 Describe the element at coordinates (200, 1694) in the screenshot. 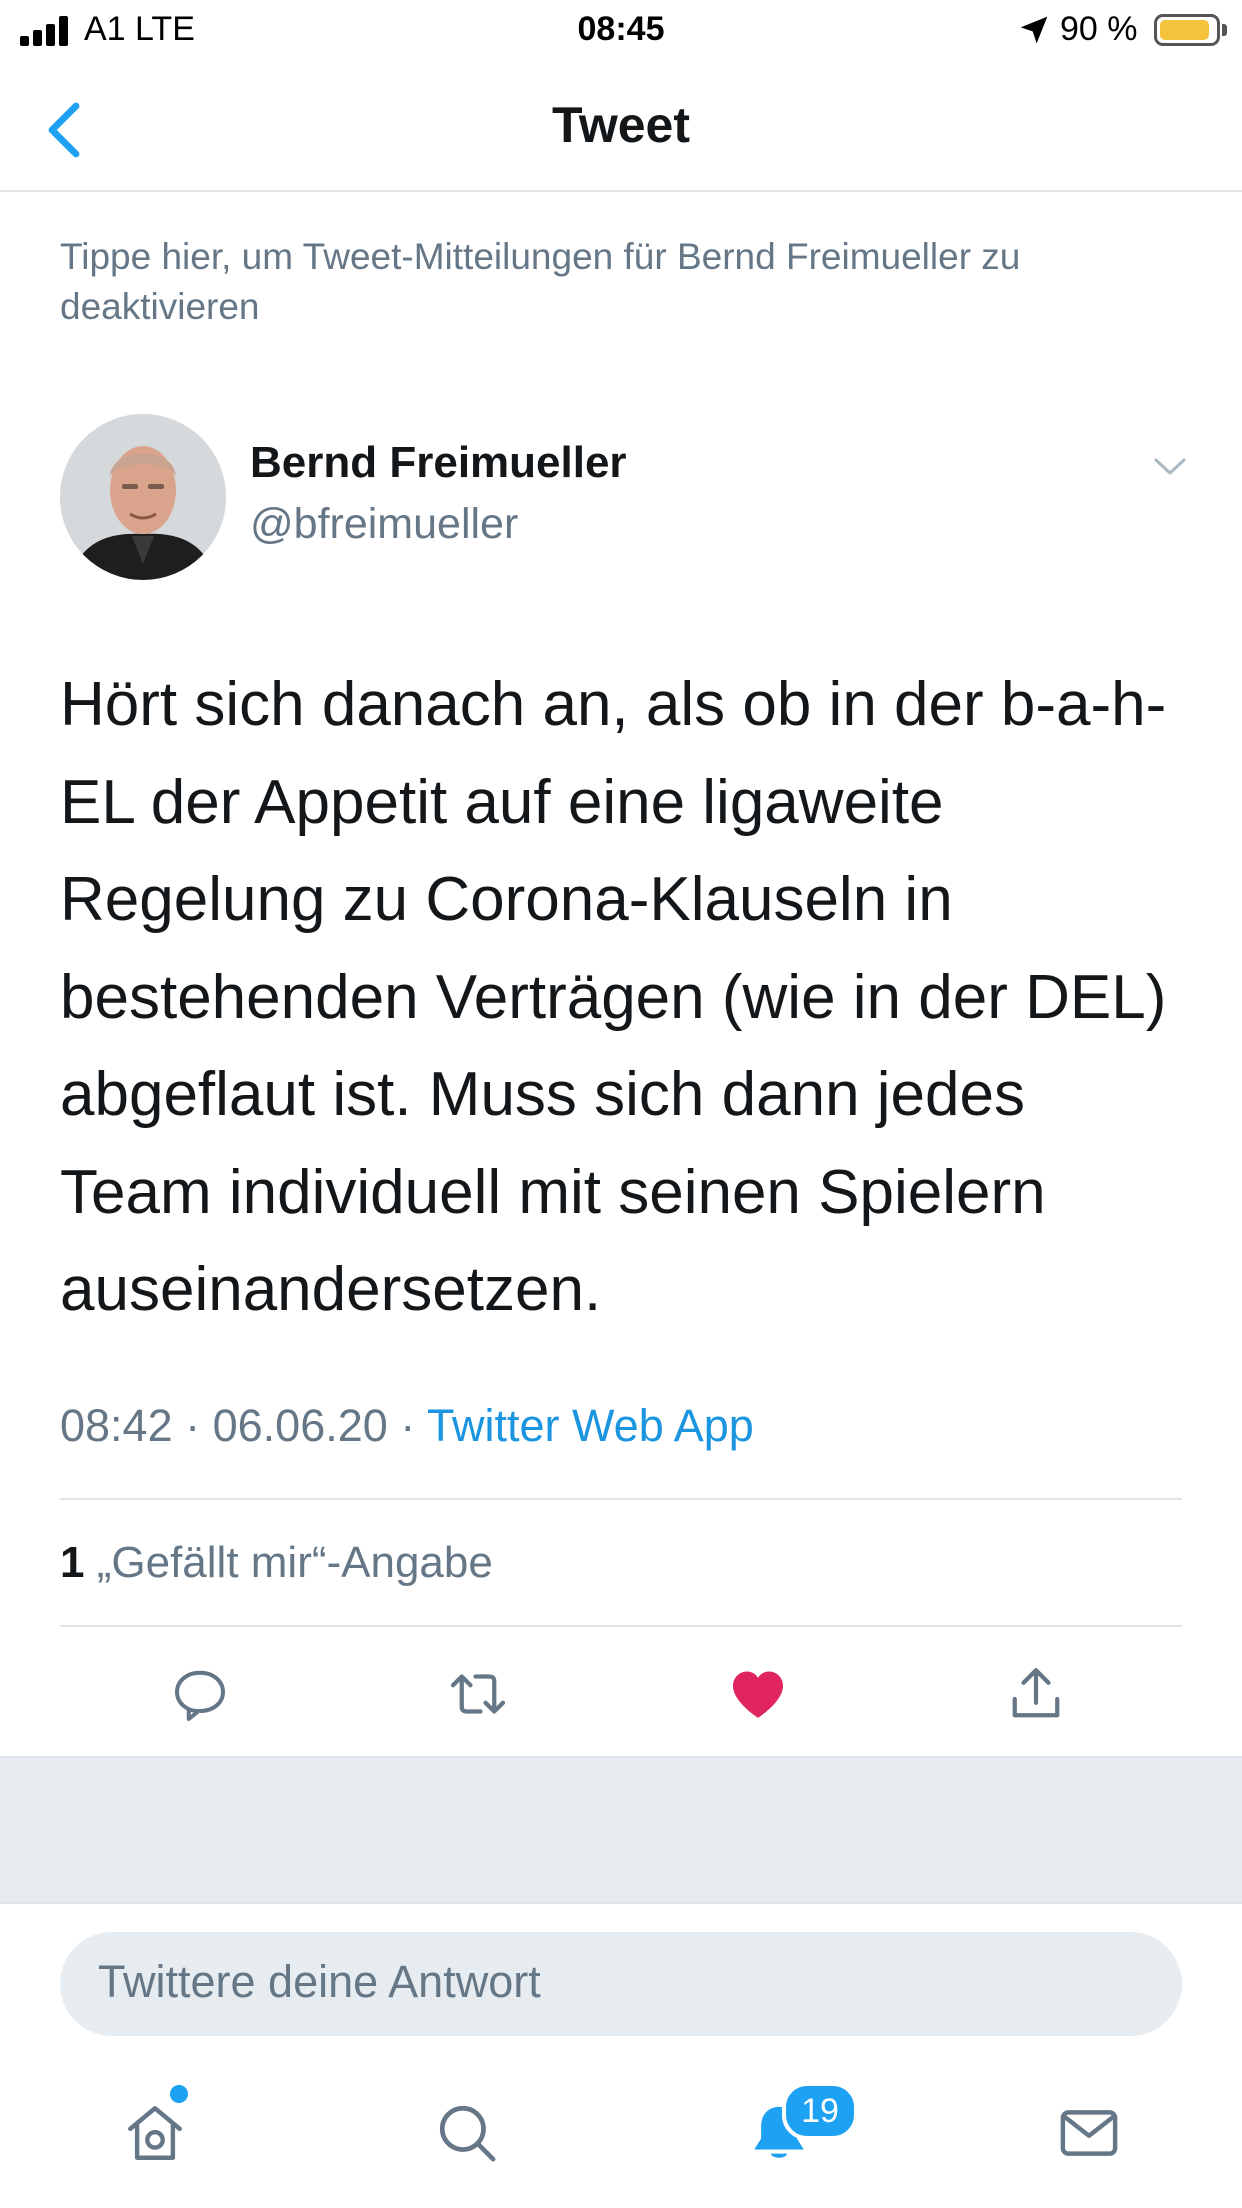

I see `reply-icon` at that location.